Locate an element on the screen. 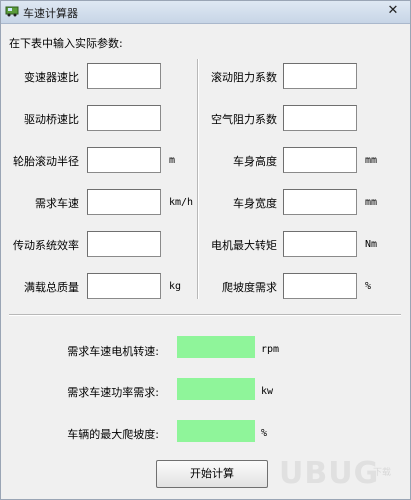  label-required-speed: 需求车速 is located at coordinates (57, 203).